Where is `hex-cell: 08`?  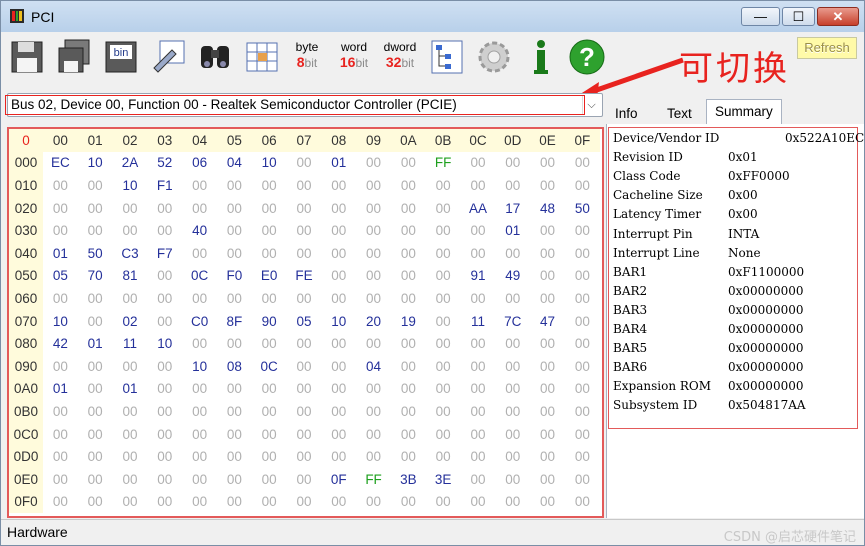
hex-cell: 08 is located at coordinates (234, 366).